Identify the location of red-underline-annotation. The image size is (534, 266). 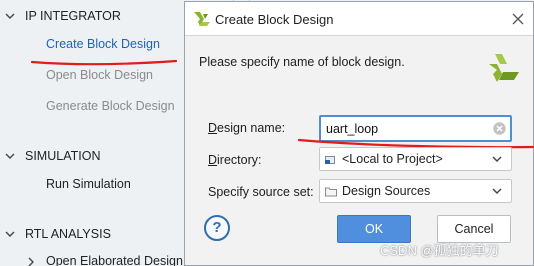
(104, 62).